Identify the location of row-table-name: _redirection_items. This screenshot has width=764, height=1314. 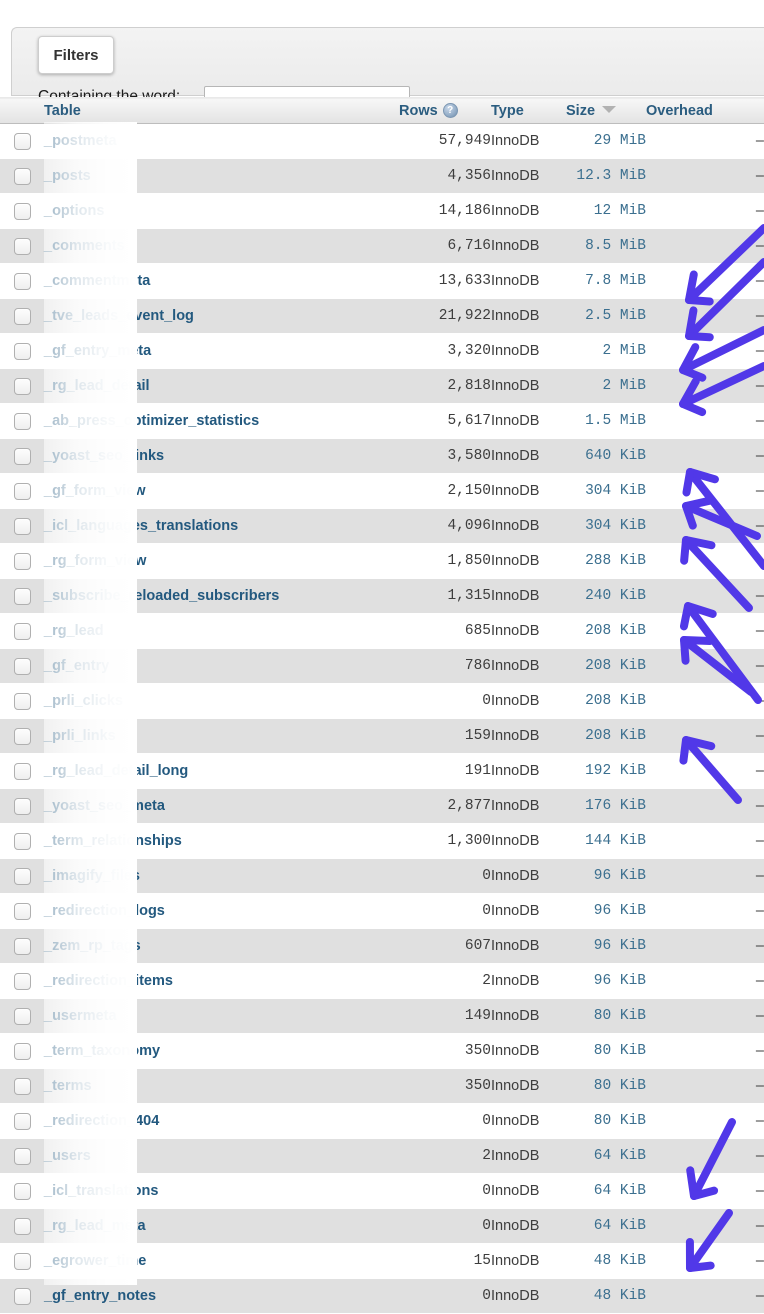
(221, 981).